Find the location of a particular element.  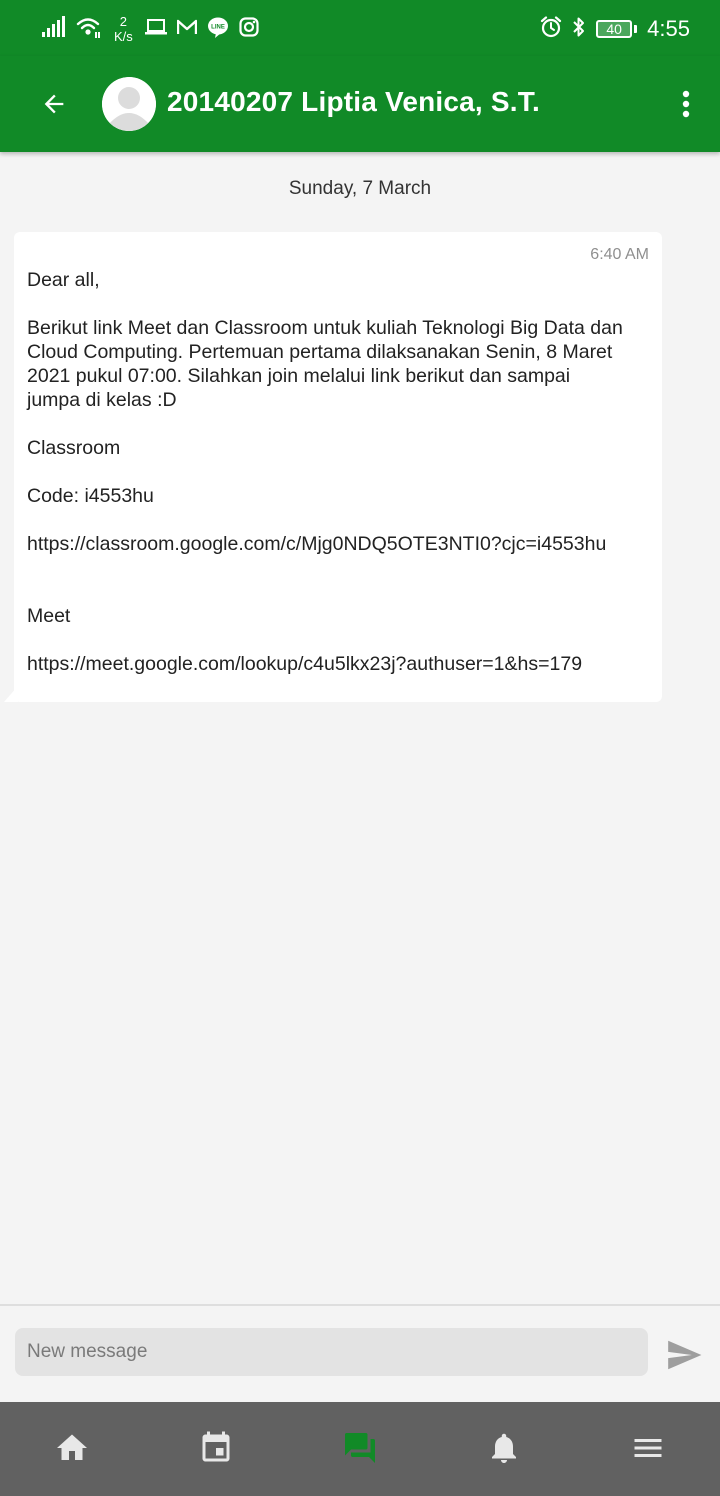

avatar is located at coordinates (129, 104).